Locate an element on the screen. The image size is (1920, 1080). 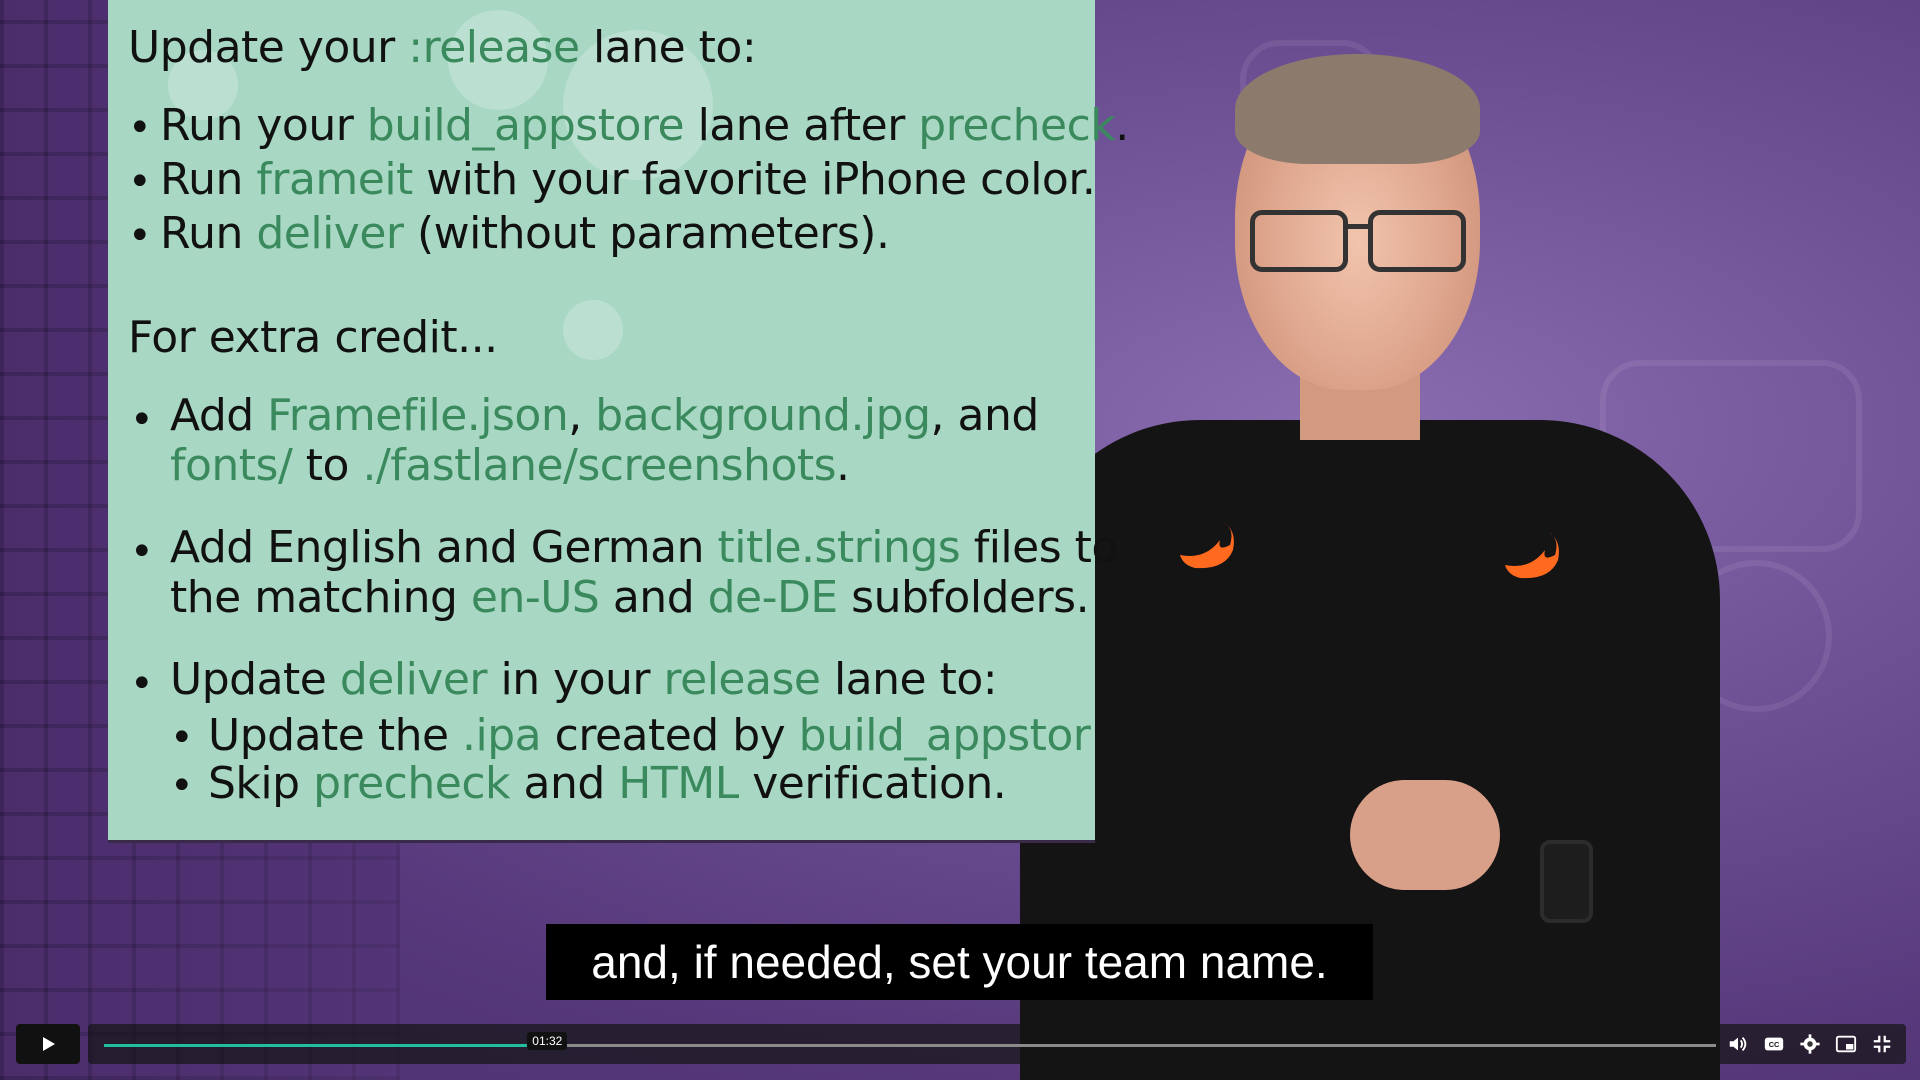
lens-left is located at coordinates (1299, 241).